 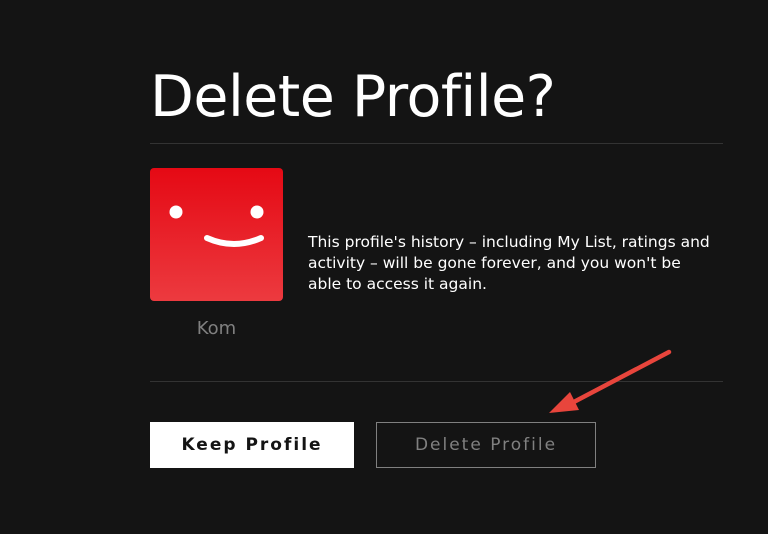 What do you see at coordinates (486, 445) in the screenshot?
I see `delete-profile-button: Delete Profile` at bounding box center [486, 445].